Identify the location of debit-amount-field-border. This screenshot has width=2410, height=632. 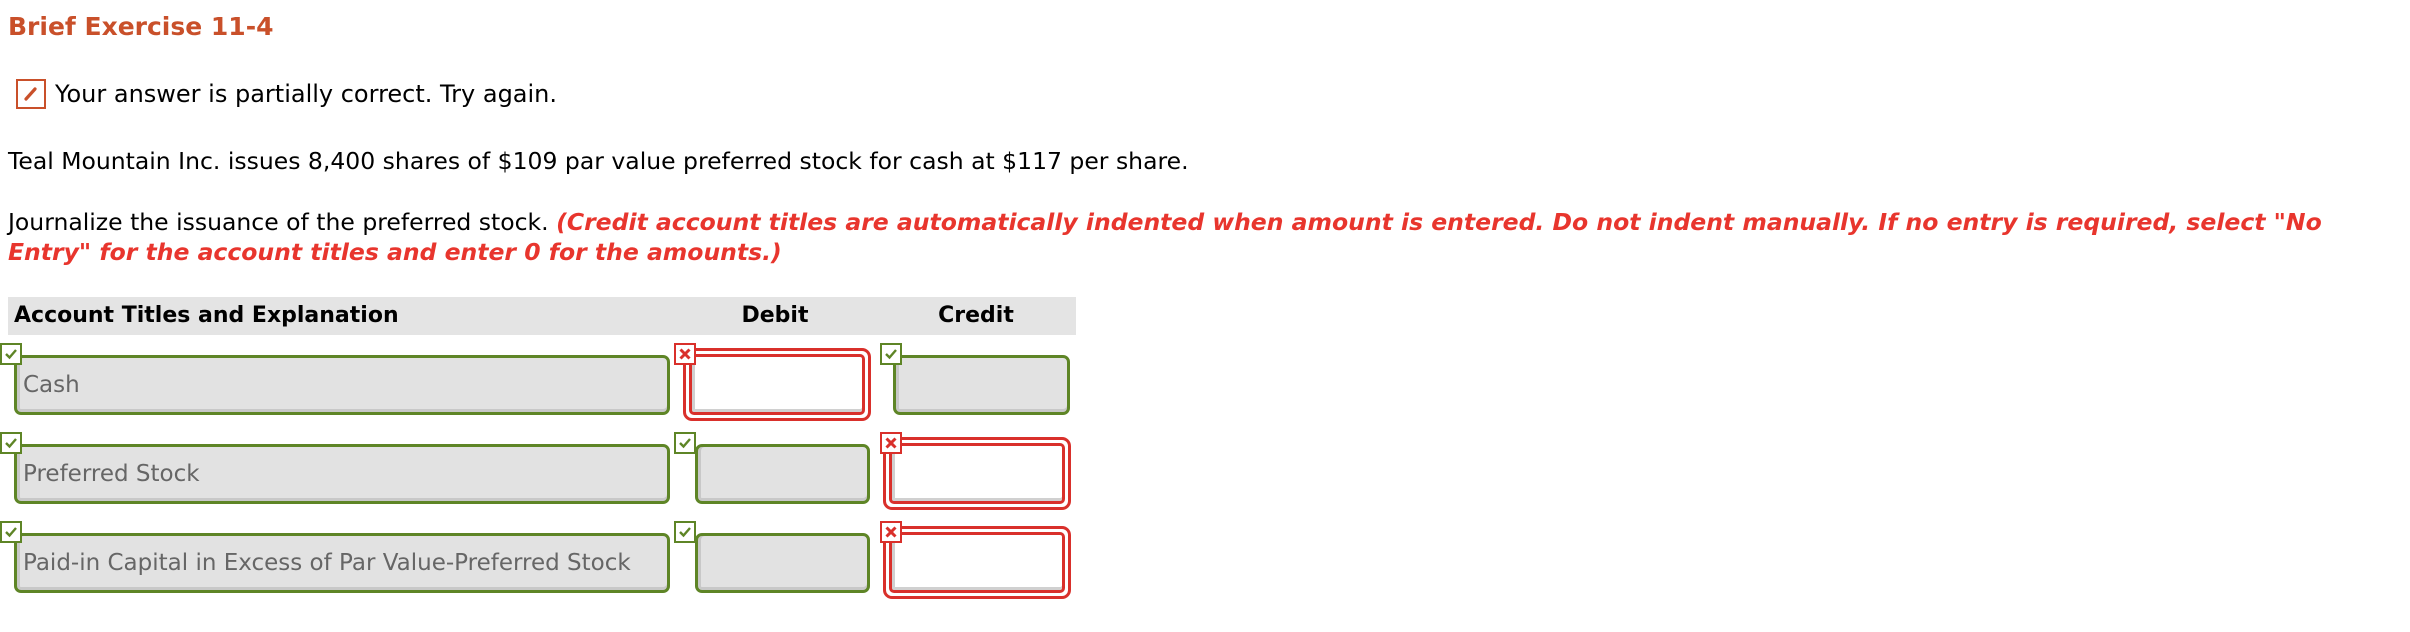
(777, 384).